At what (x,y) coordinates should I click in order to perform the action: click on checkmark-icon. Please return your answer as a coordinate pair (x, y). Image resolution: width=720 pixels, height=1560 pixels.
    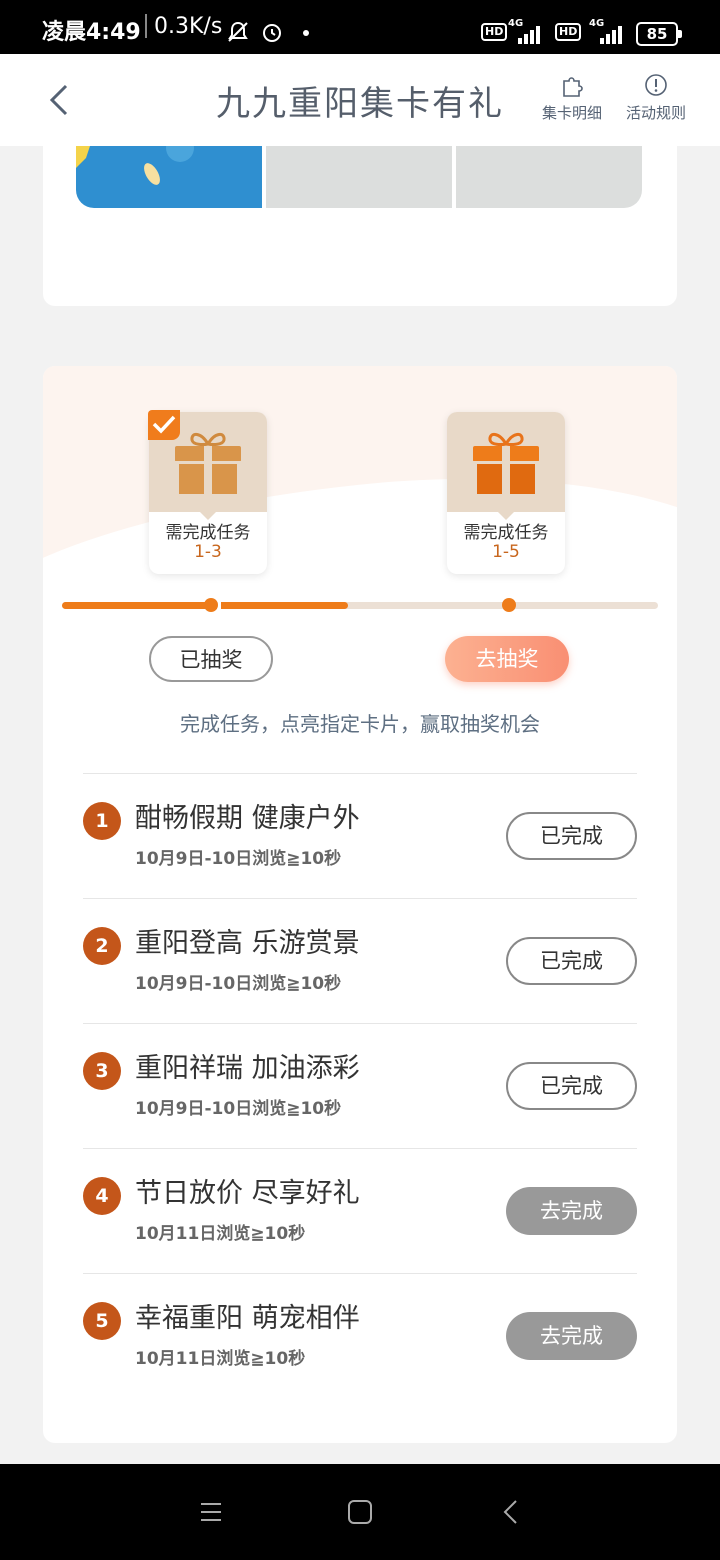
    Looking at the image, I should click on (164, 425).